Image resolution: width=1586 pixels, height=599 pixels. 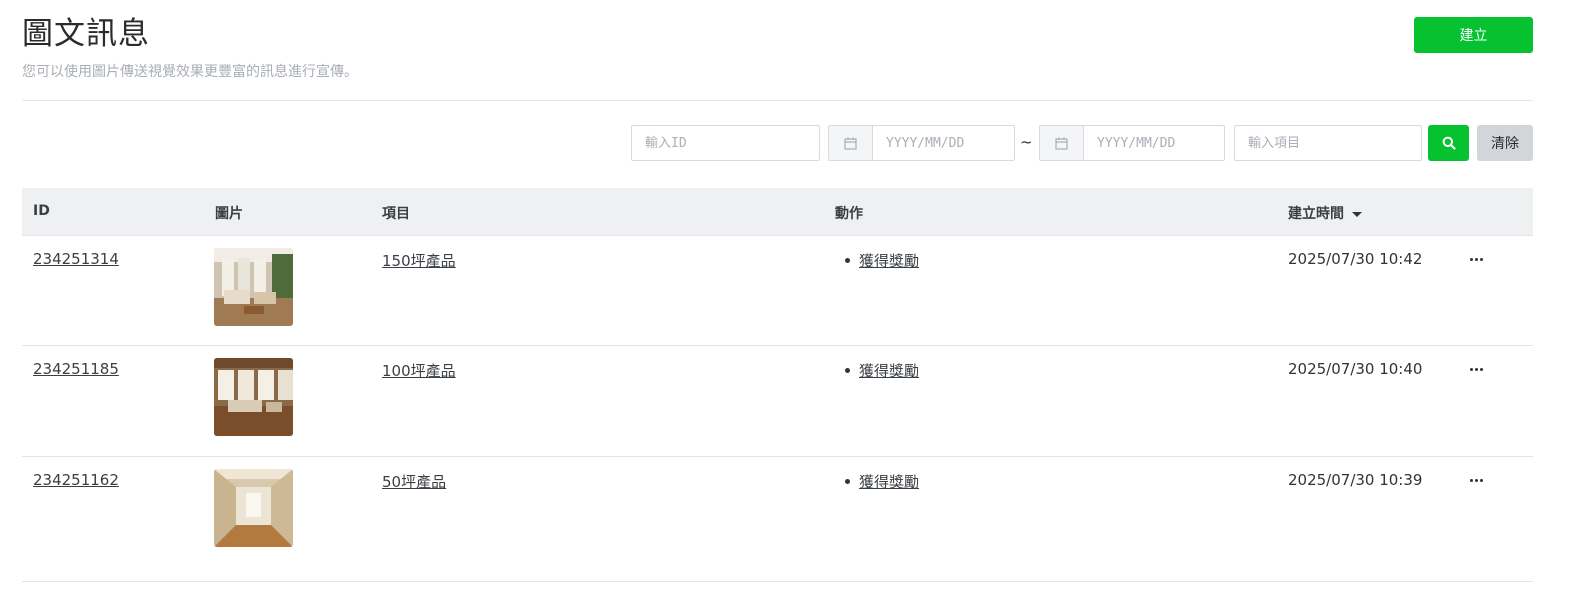 I want to click on date-to-filter, so click(x=1132, y=143).